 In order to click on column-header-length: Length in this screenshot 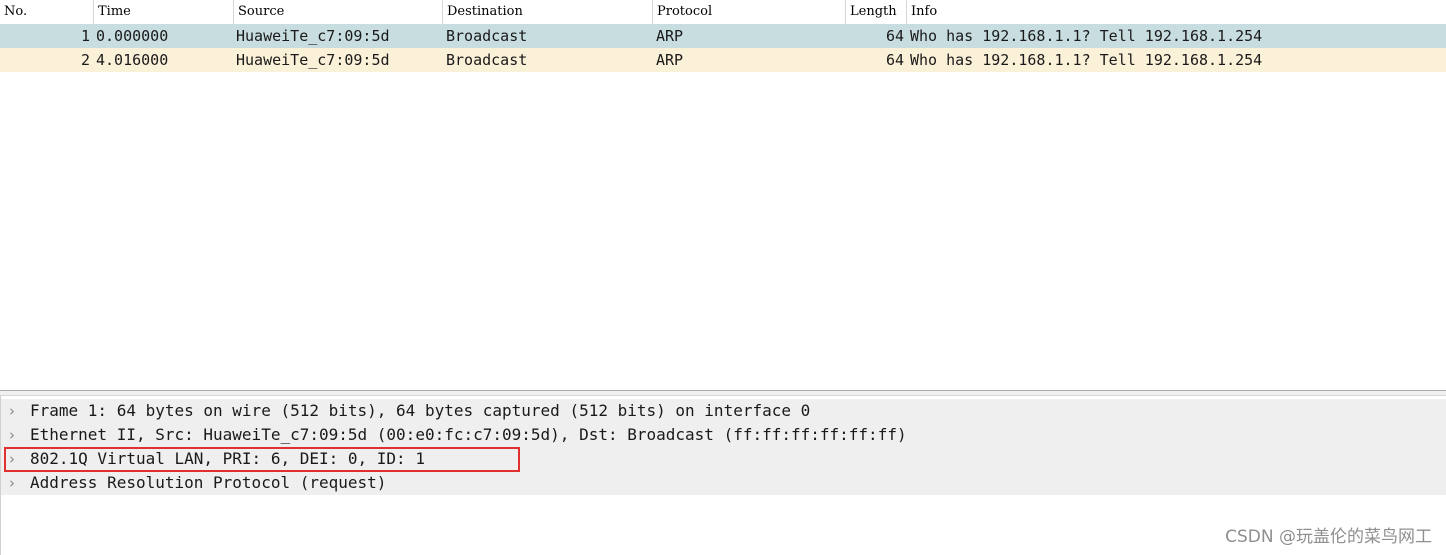, I will do `click(876, 12)`.